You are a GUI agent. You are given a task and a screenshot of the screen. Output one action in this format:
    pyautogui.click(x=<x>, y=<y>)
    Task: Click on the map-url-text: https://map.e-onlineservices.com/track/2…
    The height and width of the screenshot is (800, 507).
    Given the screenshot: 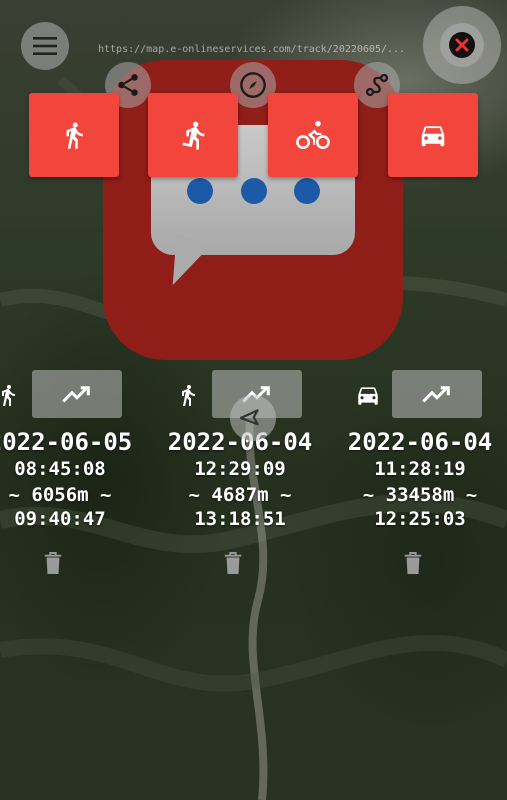 What is the action you would take?
    pyautogui.click(x=252, y=49)
    